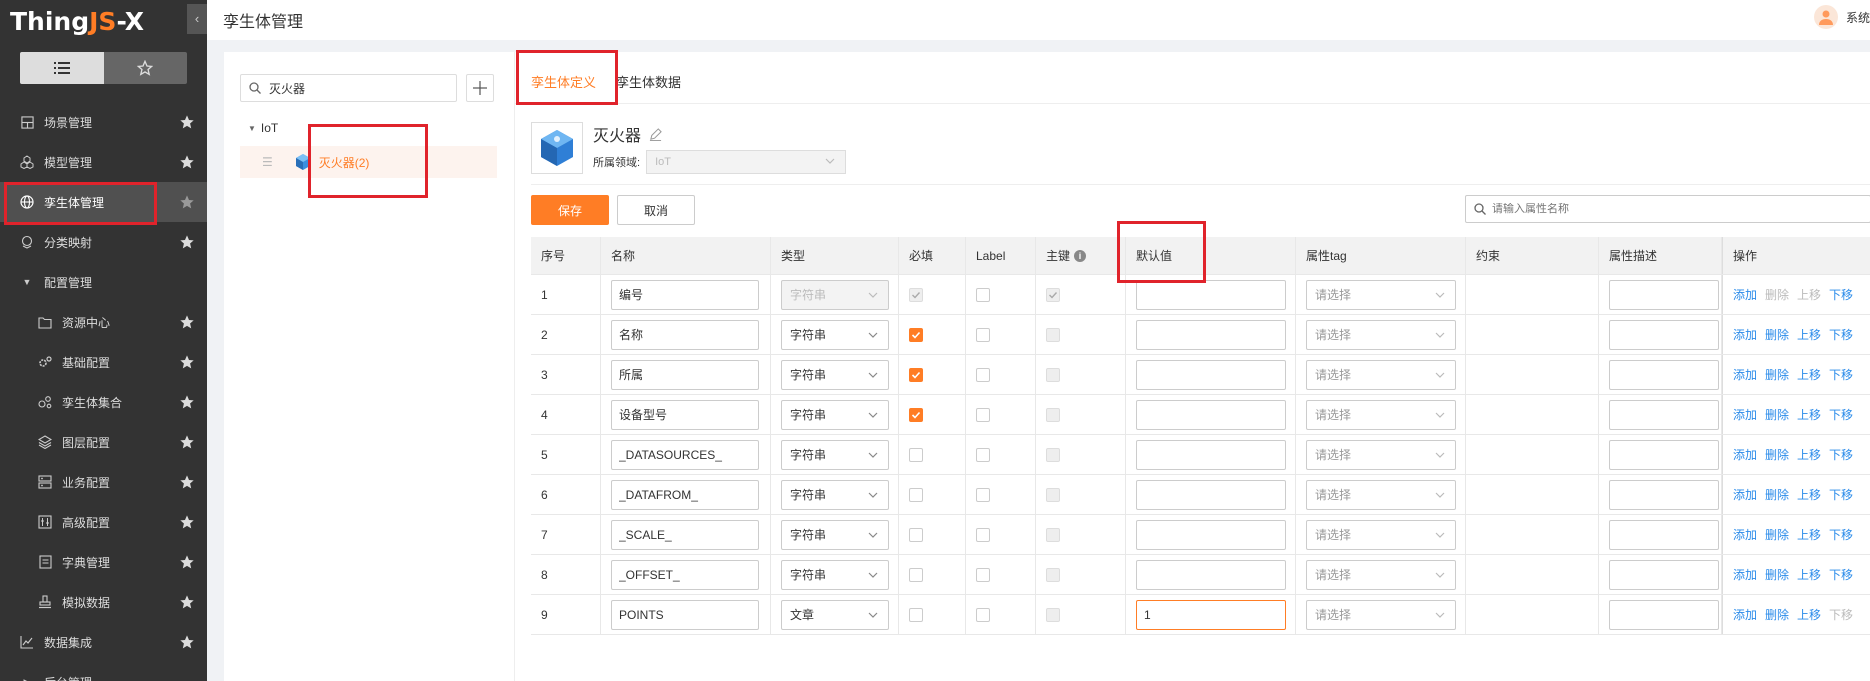 The width and height of the screenshot is (1870, 681). I want to click on list-view-button, so click(62, 68).